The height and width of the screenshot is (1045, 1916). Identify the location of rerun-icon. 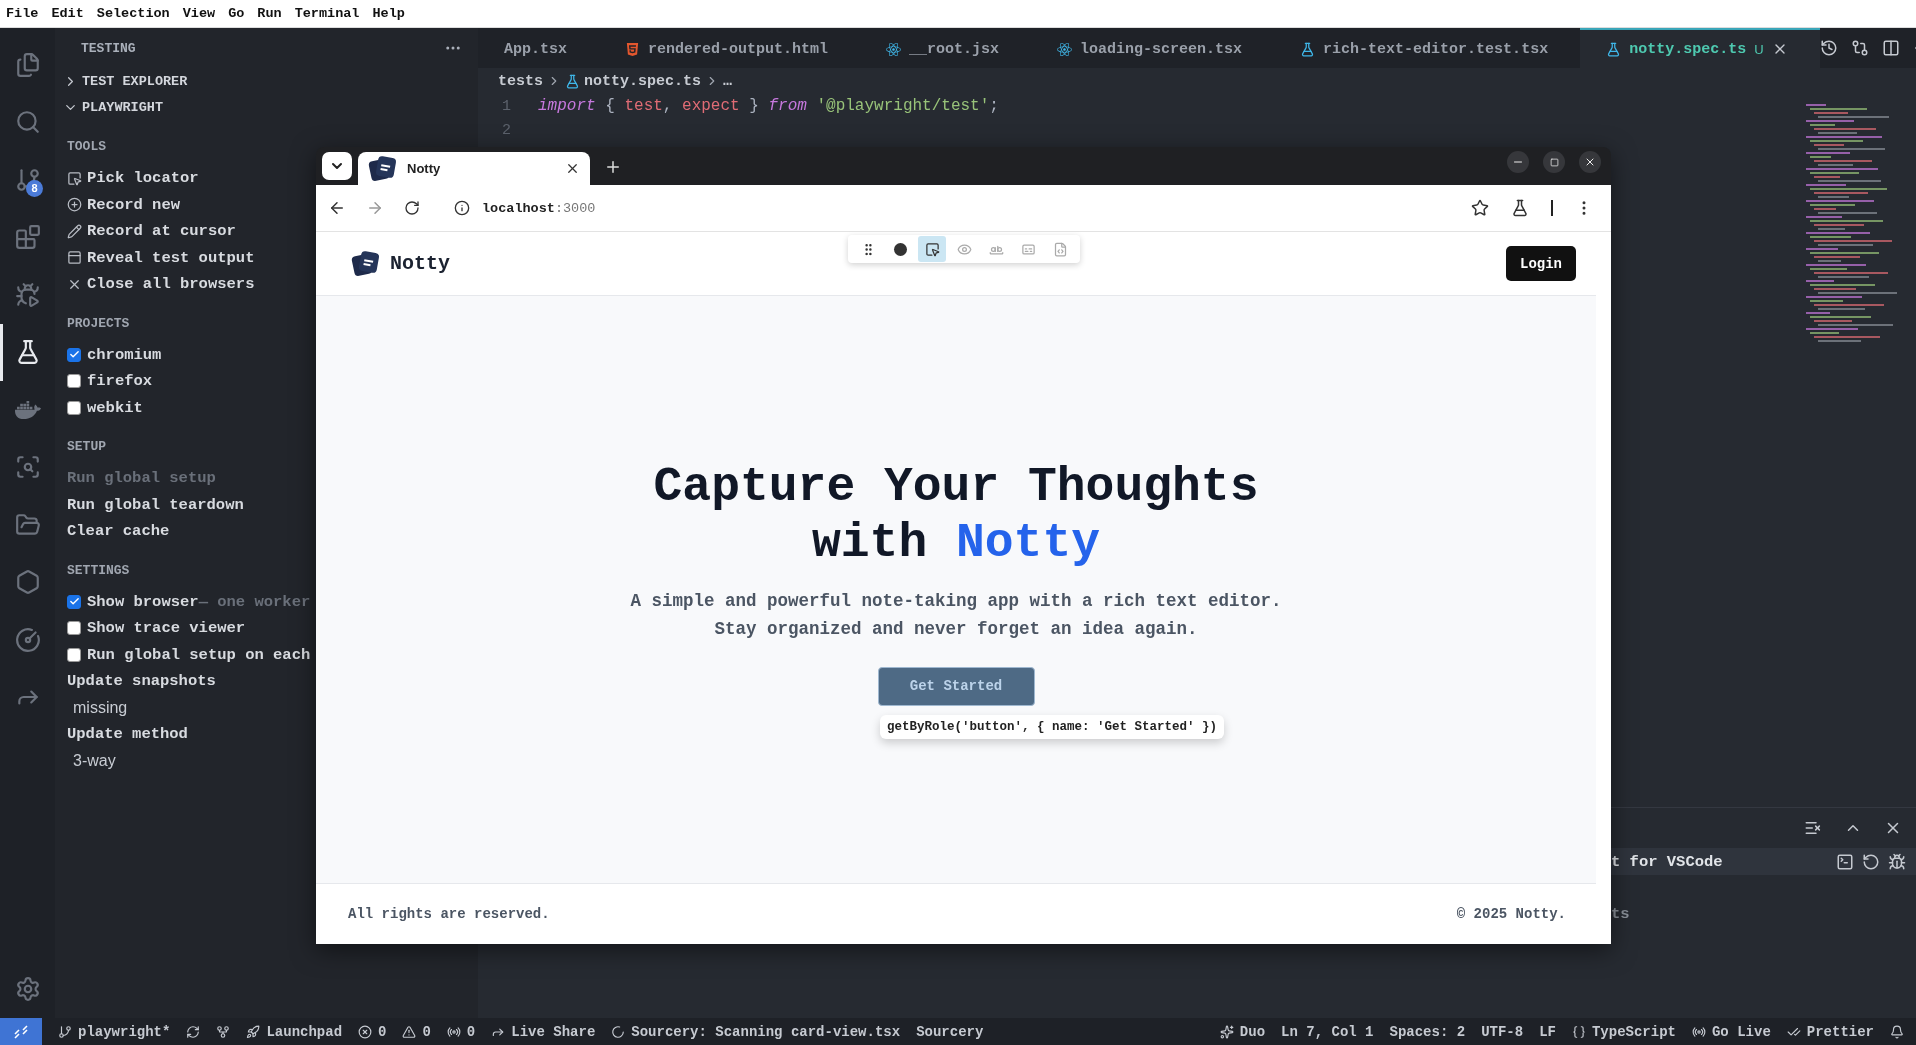
(1871, 861).